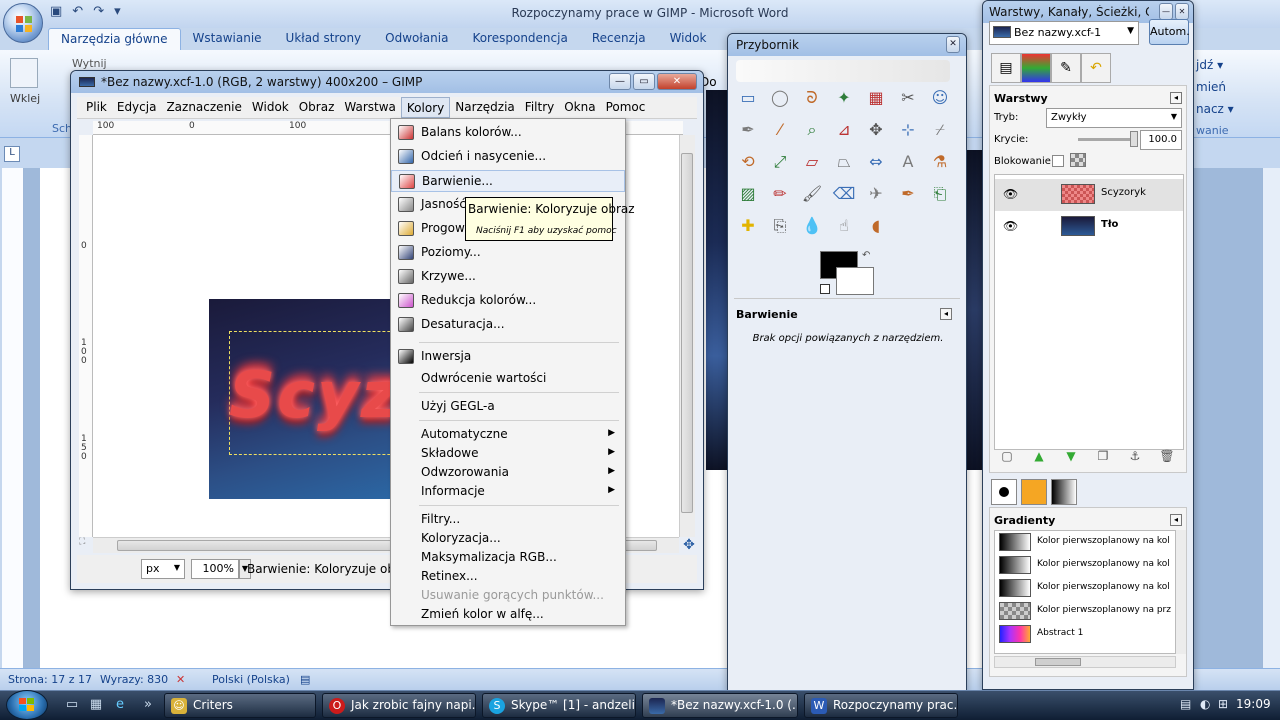  I want to click on fuzzy-select-icon: ✦, so click(844, 98).